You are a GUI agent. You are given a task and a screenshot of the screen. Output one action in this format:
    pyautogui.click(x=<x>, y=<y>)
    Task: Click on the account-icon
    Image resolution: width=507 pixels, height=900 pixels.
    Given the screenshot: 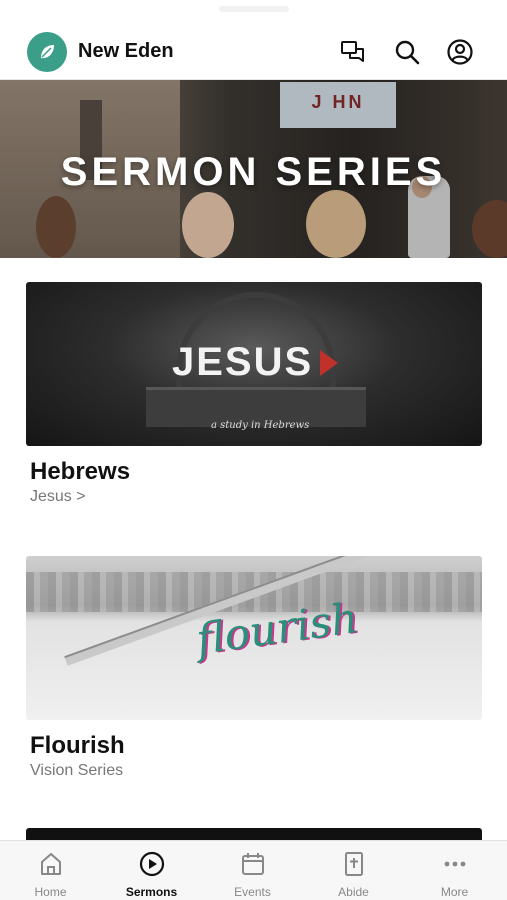 What is the action you would take?
    pyautogui.click(x=460, y=52)
    